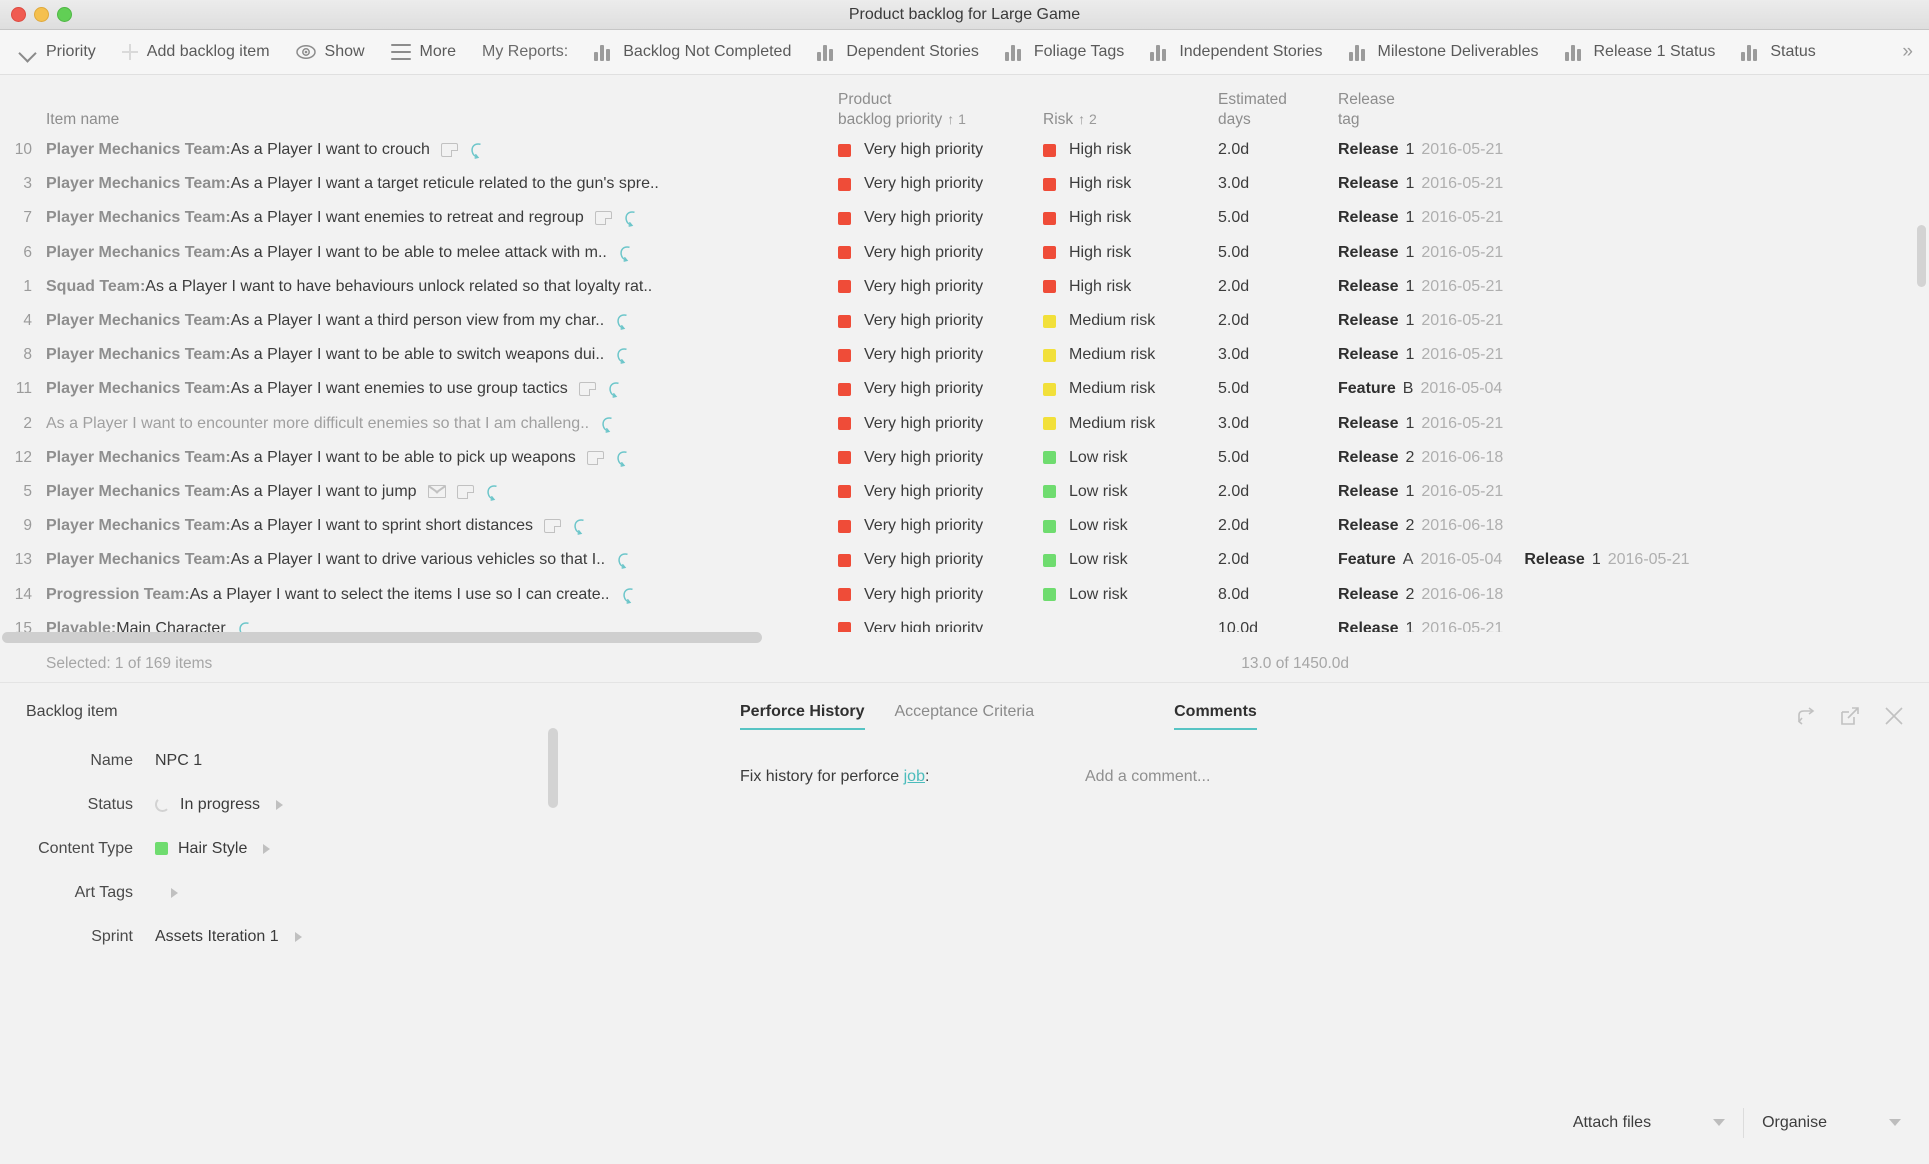  What do you see at coordinates (240, 761) in the screenshot?
I see `detail-field-value: NPC 1` at bounding box center [240, 761].